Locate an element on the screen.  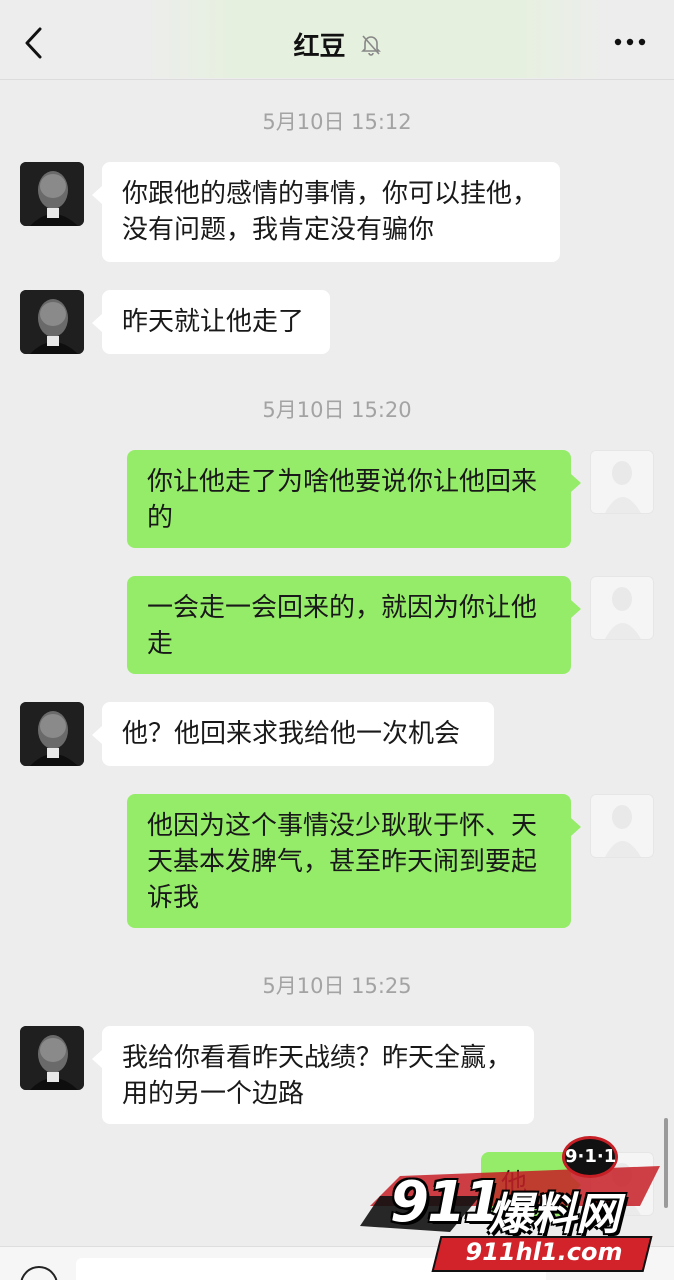
timestamp: 5月10日 15:20 is located at coordinates (337, 410).